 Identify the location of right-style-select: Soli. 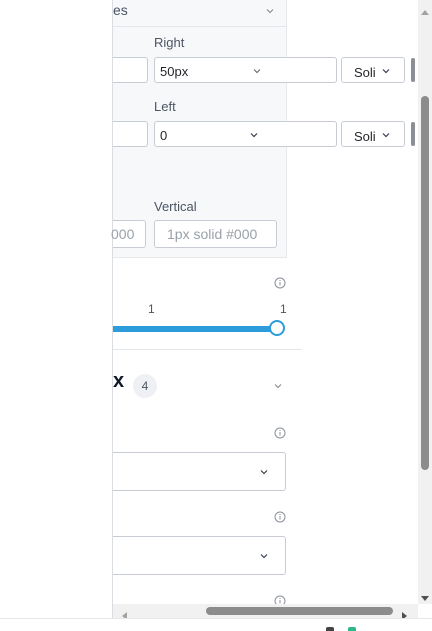
(373, 70).